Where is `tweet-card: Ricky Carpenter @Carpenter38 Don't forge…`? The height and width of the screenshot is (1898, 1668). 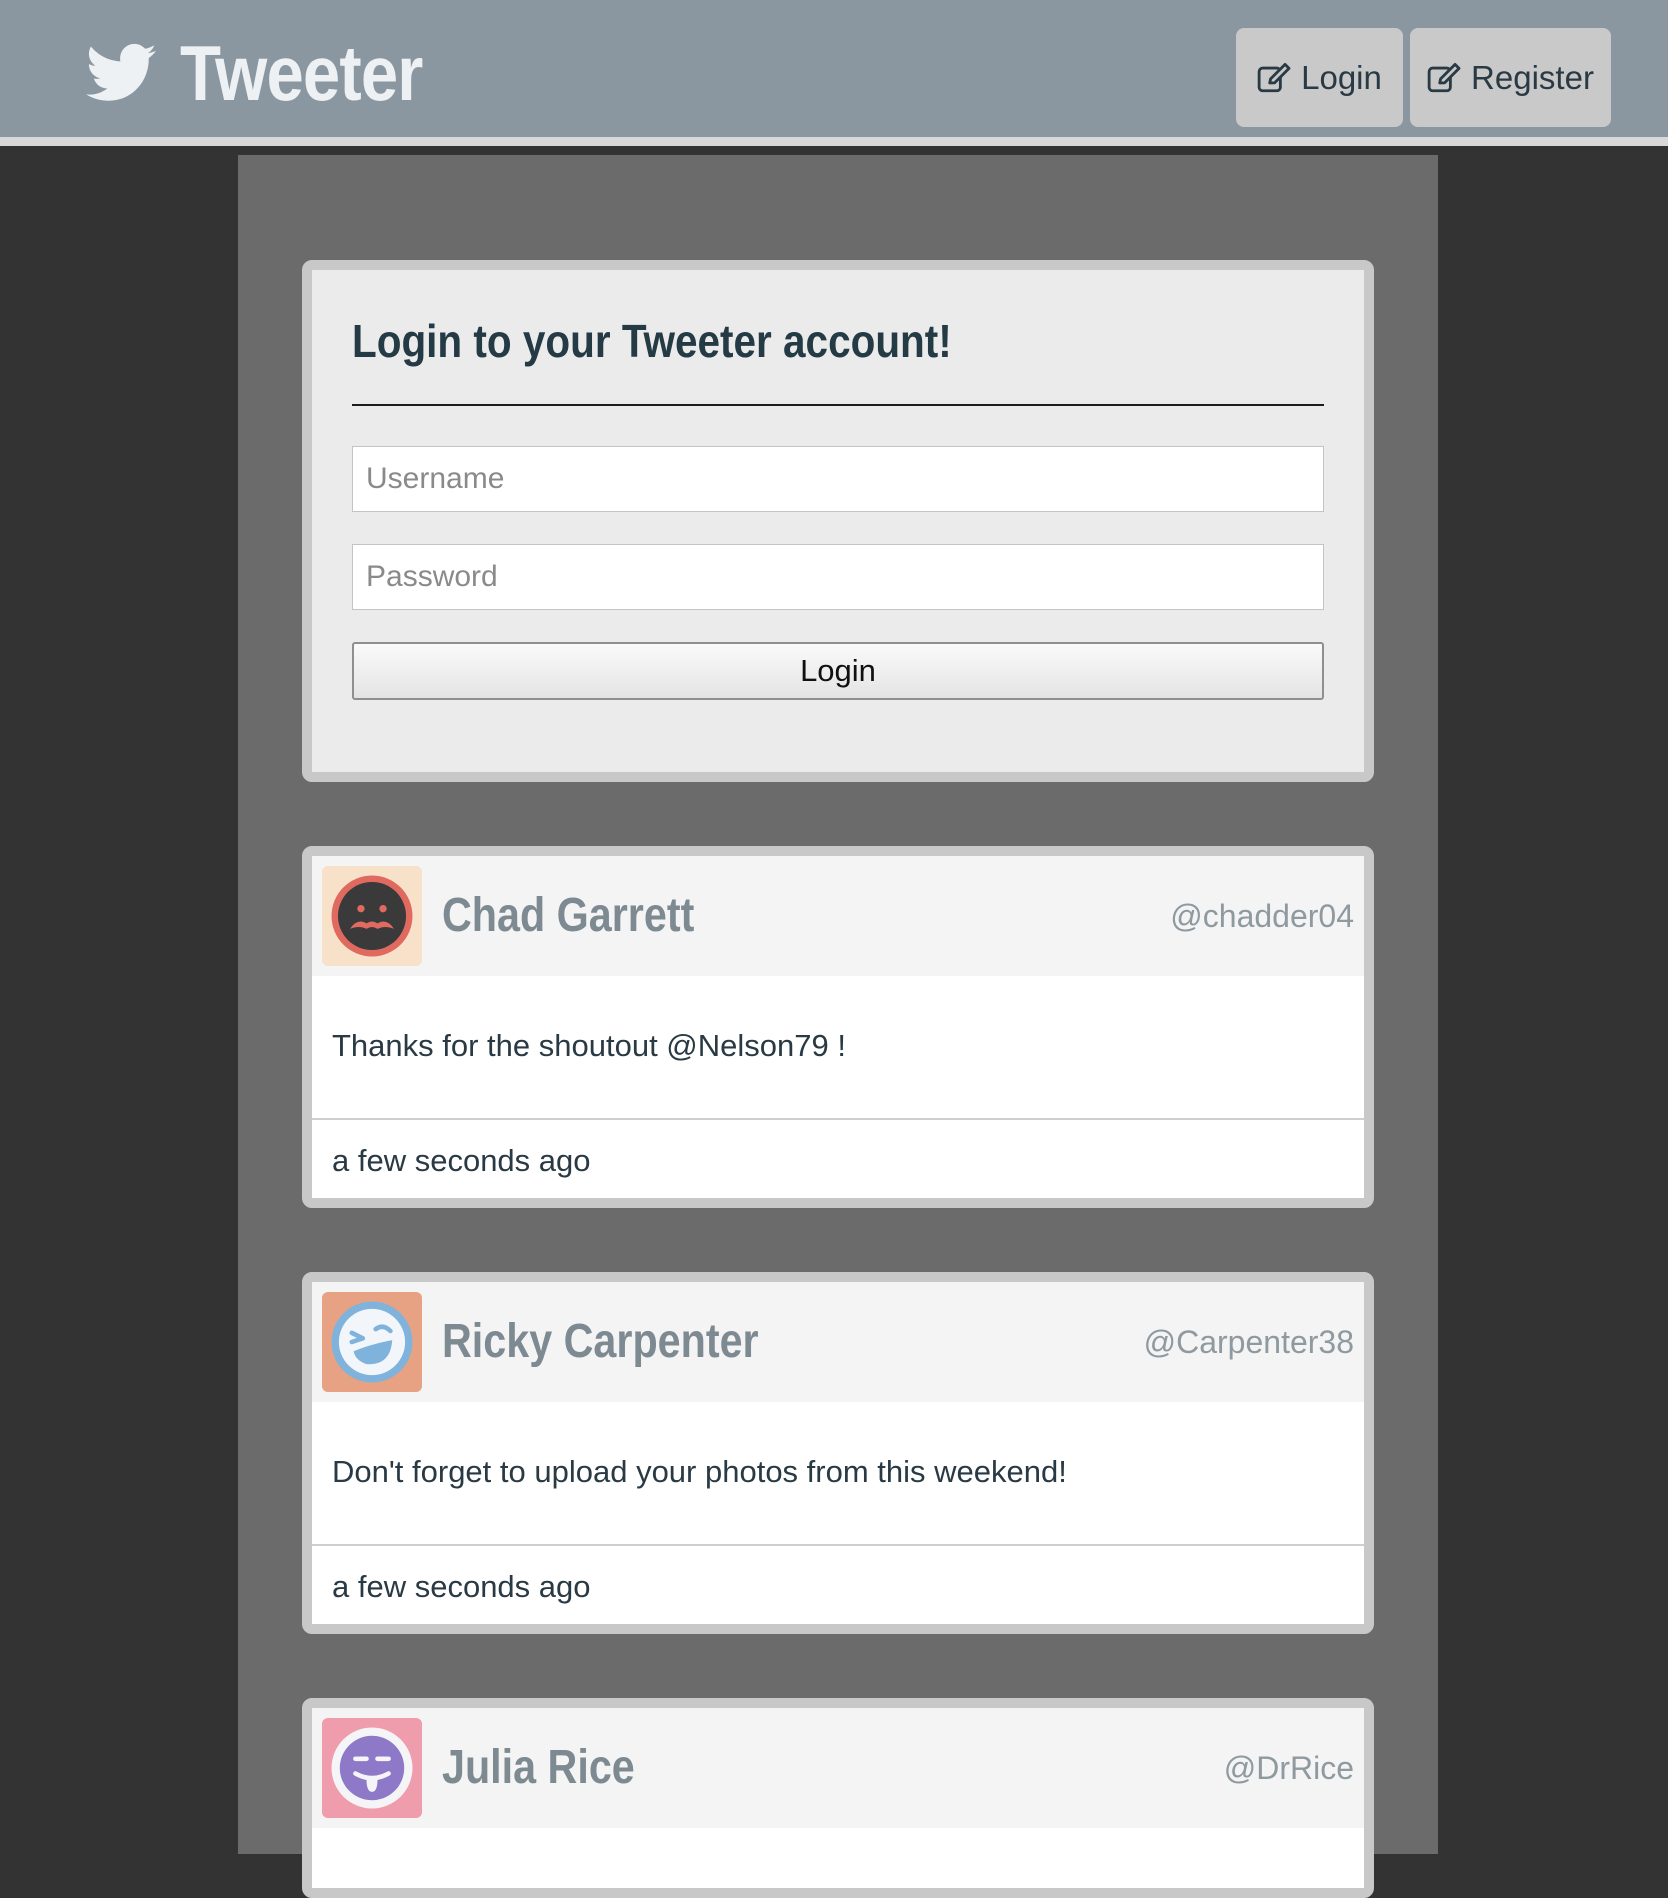
tweet-card: Ricky Carpenter @Carpenter38 Don't forge… is located at coordinates (838, 1453).